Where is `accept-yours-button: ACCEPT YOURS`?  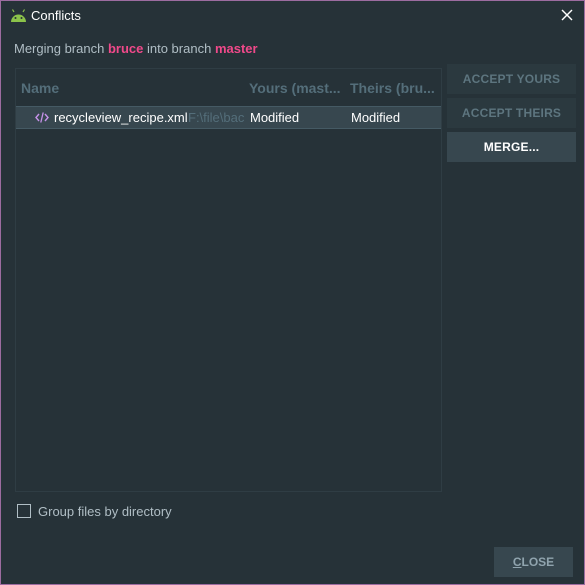 accept-yours-button: ACCEPT YOURS is located at coordinates (511, 79).